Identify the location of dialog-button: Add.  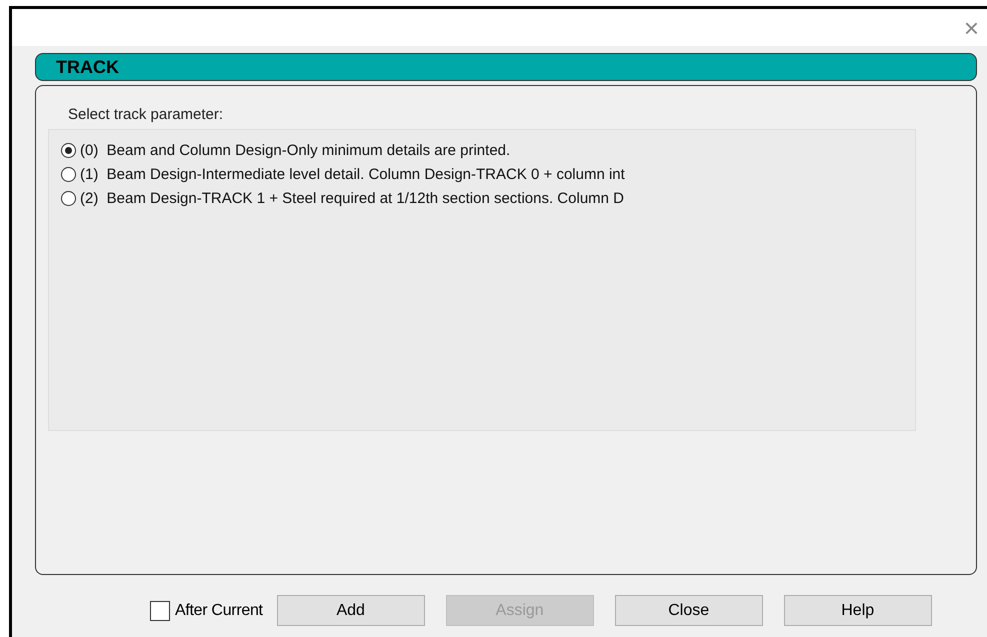
(350, 610).